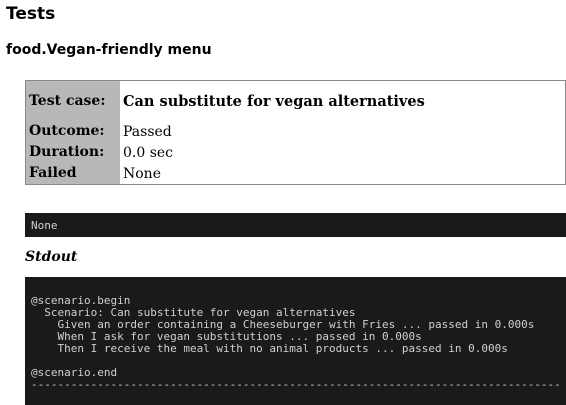 The height and width of the screenshot is (405, 566). I want to click on outcome-label: Outcome:, so click(72, 131).